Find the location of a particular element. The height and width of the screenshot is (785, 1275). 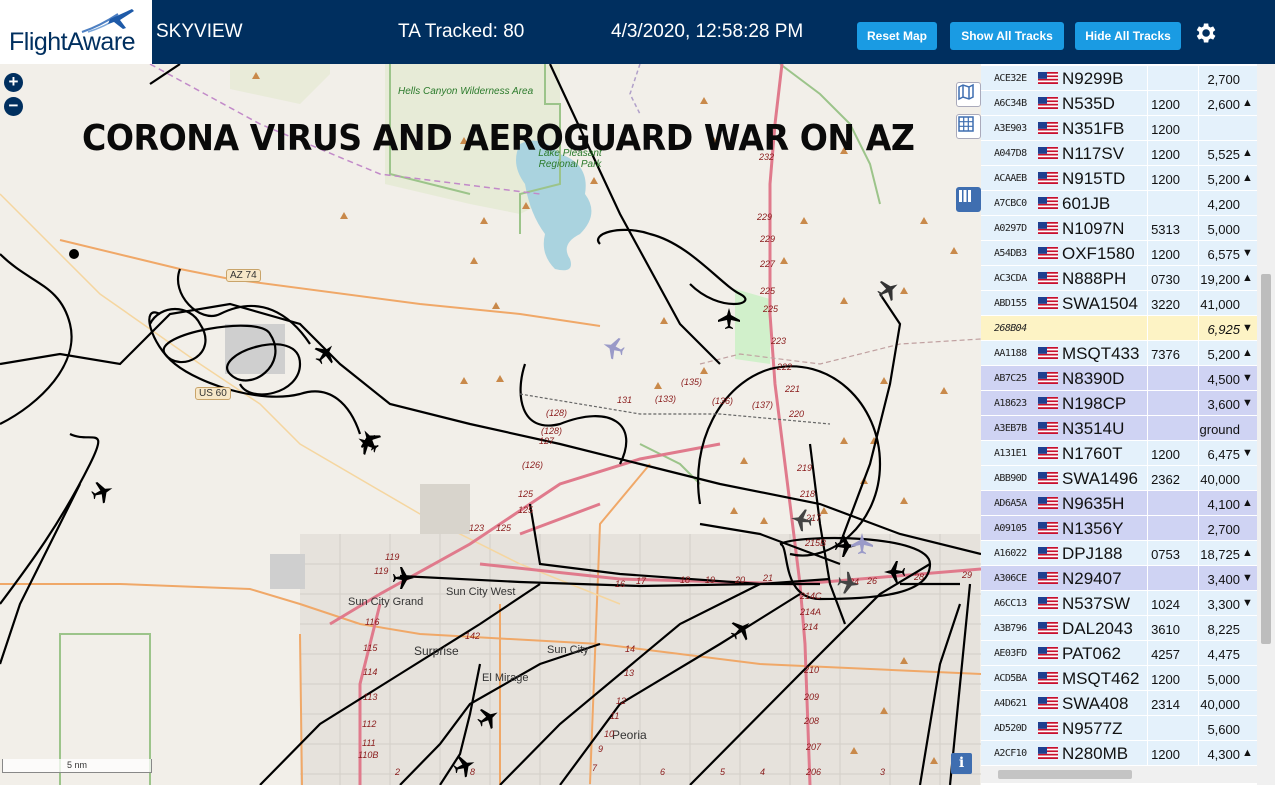

grid-toggle-button is located at coordinates (968, 126).